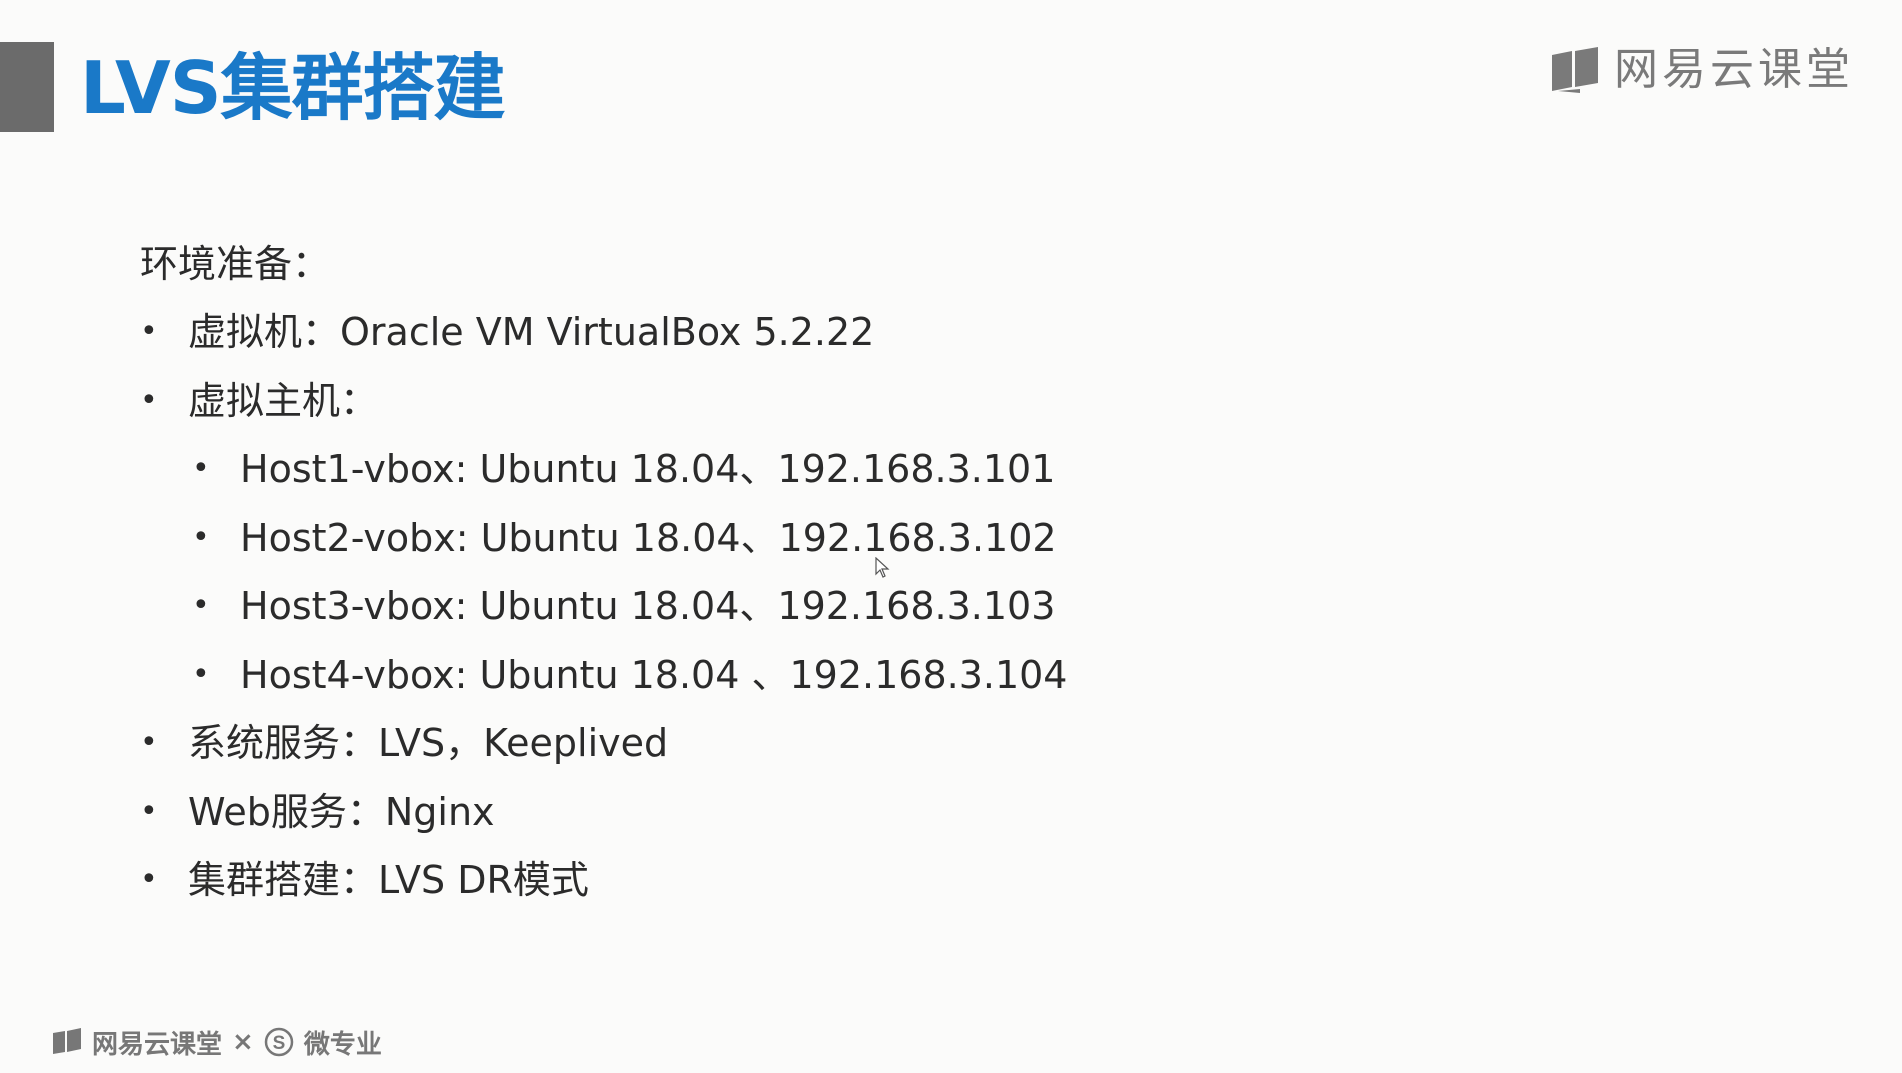  Describe the element at coordinates (531, 332) in the screenshot. I see `list-item-label: 虚拟机：Oracle VM VirtualBox 5.2.22` at that location.